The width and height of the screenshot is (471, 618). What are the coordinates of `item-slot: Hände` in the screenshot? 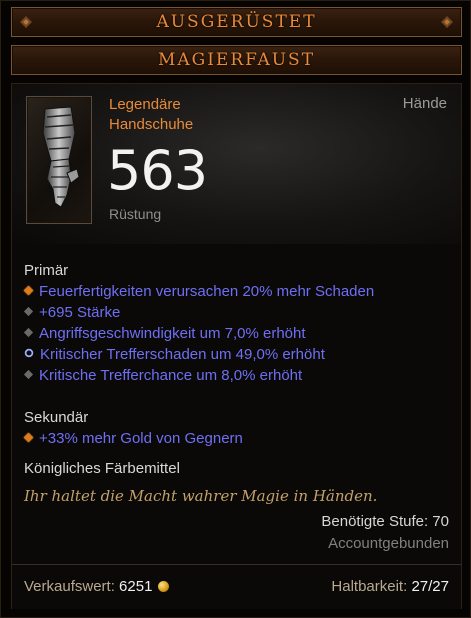 It's located at (424, 103).